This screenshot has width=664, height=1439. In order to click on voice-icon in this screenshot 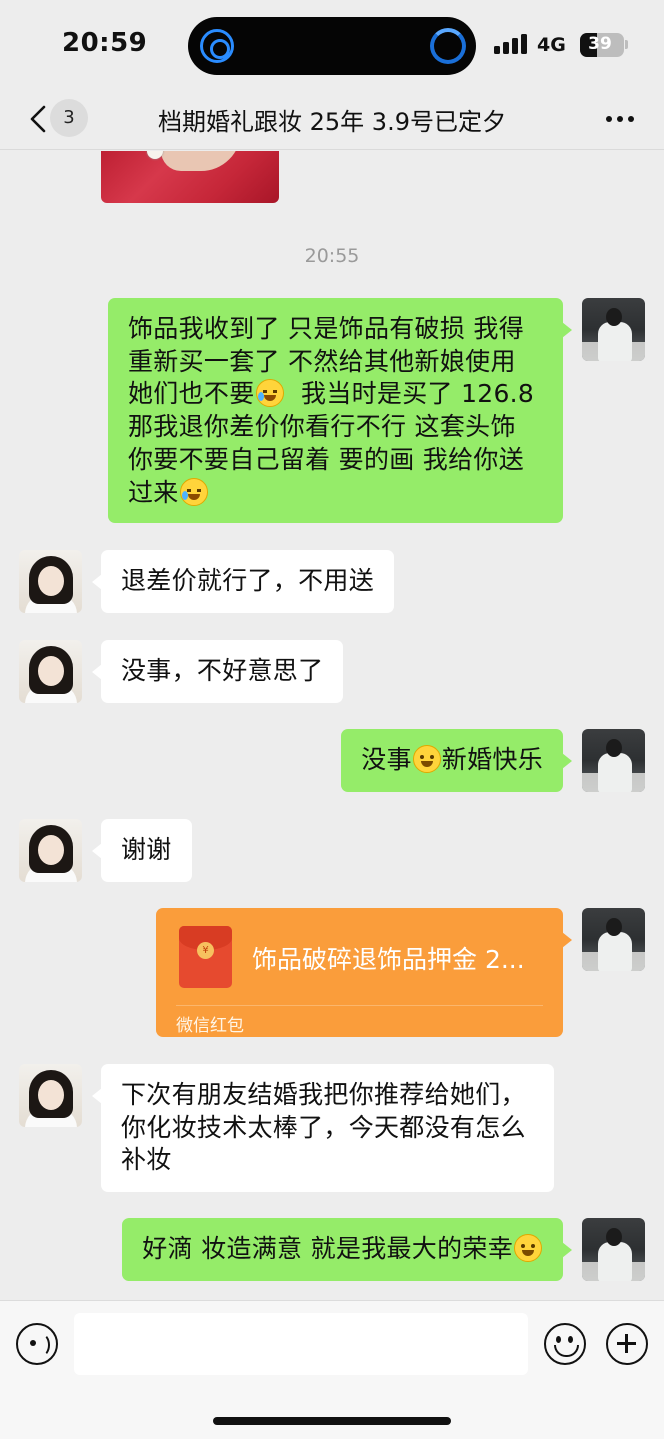, I will do `click(37, 1344)`.